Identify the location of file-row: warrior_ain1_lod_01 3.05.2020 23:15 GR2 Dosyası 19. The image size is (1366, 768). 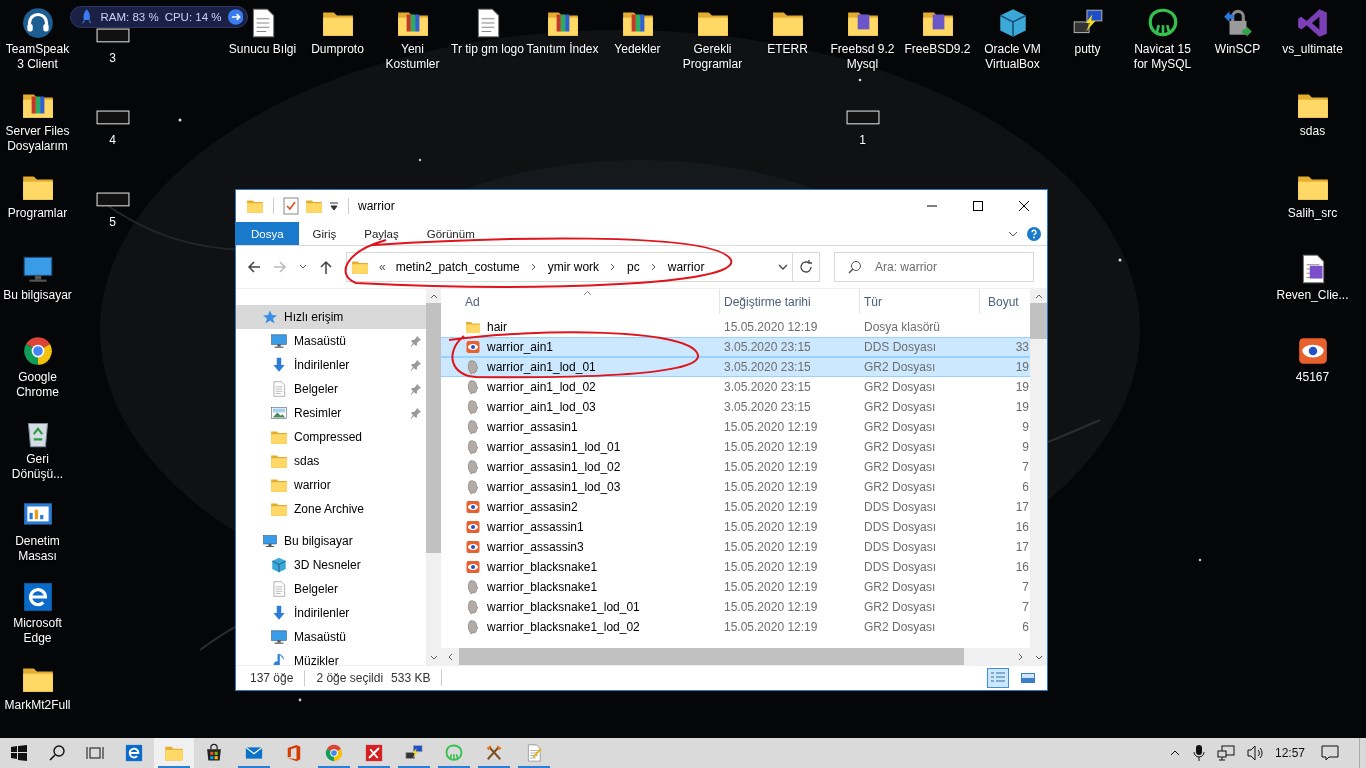
(735, 367).